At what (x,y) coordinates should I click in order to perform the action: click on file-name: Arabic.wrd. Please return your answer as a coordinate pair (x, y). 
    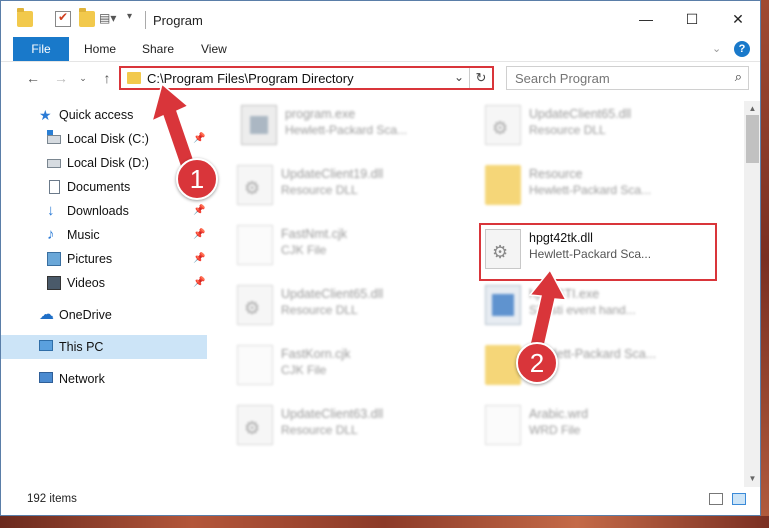
    Looking at the image, I should click on (559, 414).